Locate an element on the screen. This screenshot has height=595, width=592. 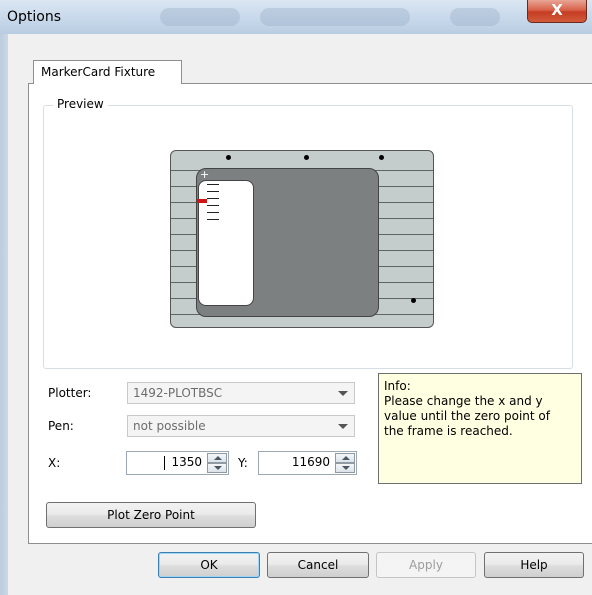
title-bar: Options X is located at coordinates (296, 17).